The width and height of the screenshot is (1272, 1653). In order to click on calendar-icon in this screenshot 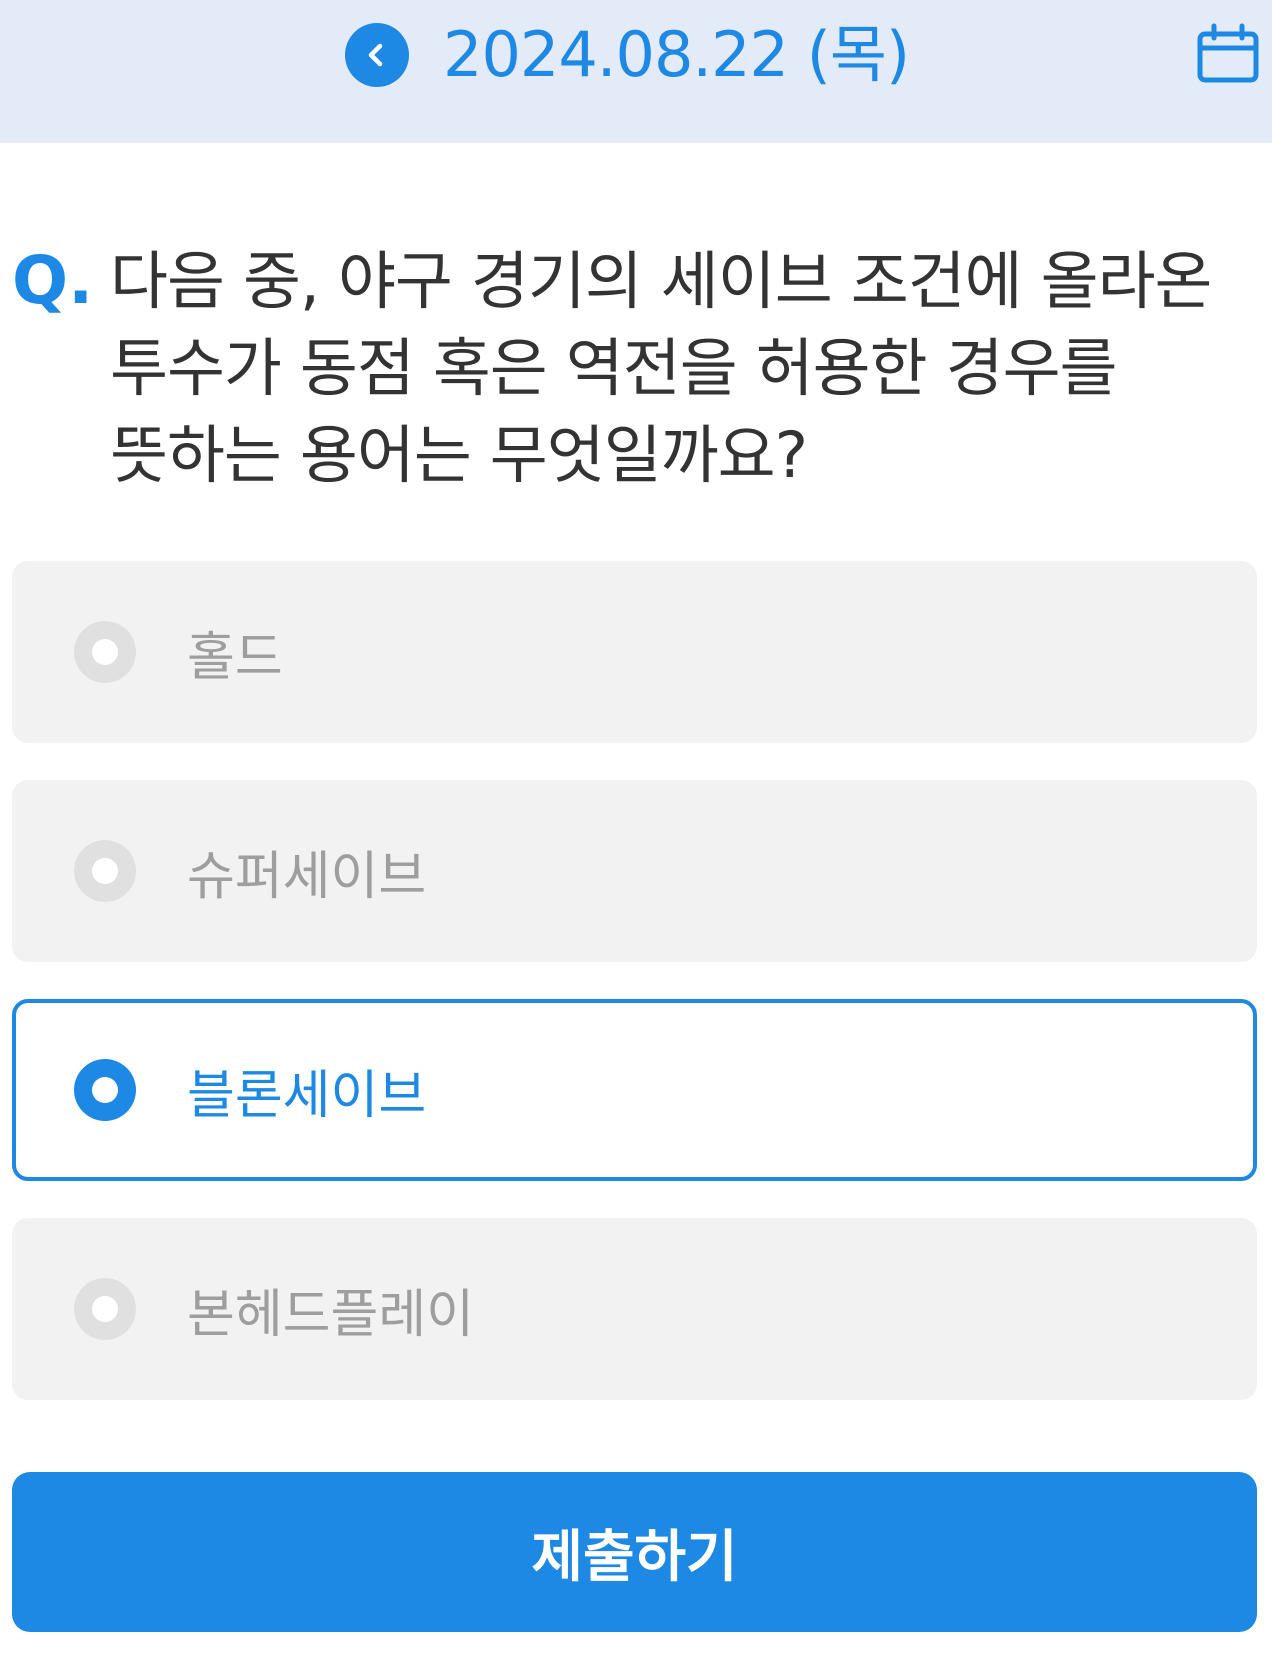, I will do `click(1228, 53)`.